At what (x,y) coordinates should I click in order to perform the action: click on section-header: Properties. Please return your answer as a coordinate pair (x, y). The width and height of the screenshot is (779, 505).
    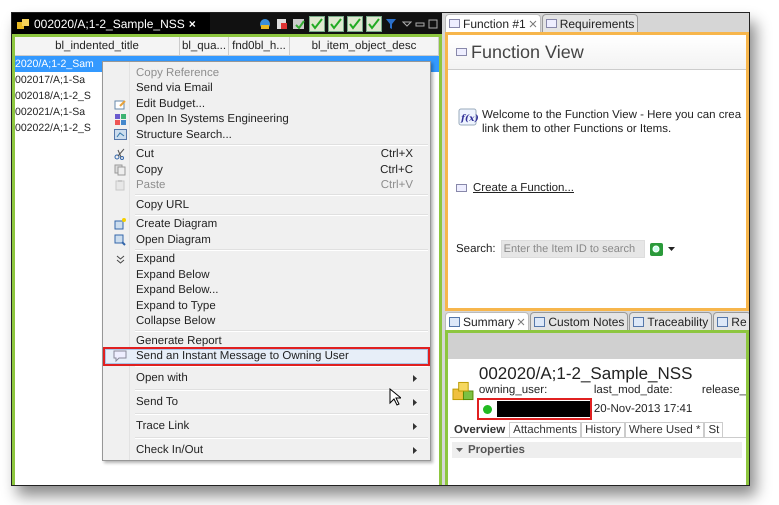
    Looking at the image, I should click on (597, 450).